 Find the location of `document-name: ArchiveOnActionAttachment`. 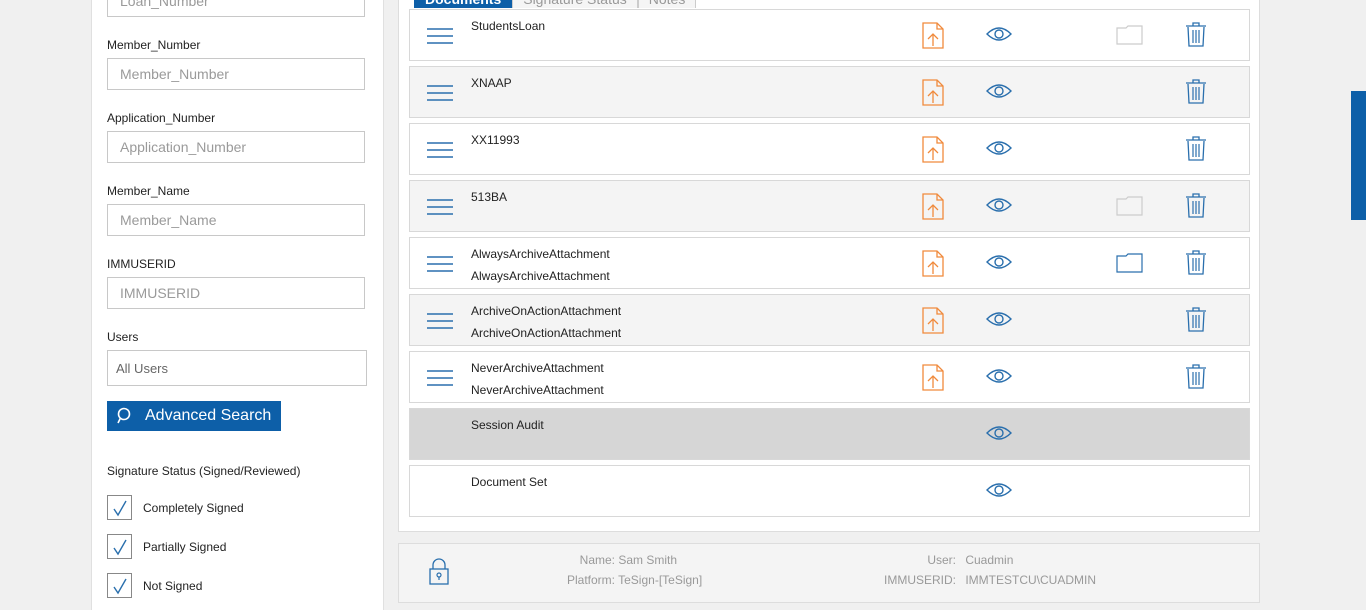

document-name: ArchiveOnActionAttachment is located at coordinates (546, 311).